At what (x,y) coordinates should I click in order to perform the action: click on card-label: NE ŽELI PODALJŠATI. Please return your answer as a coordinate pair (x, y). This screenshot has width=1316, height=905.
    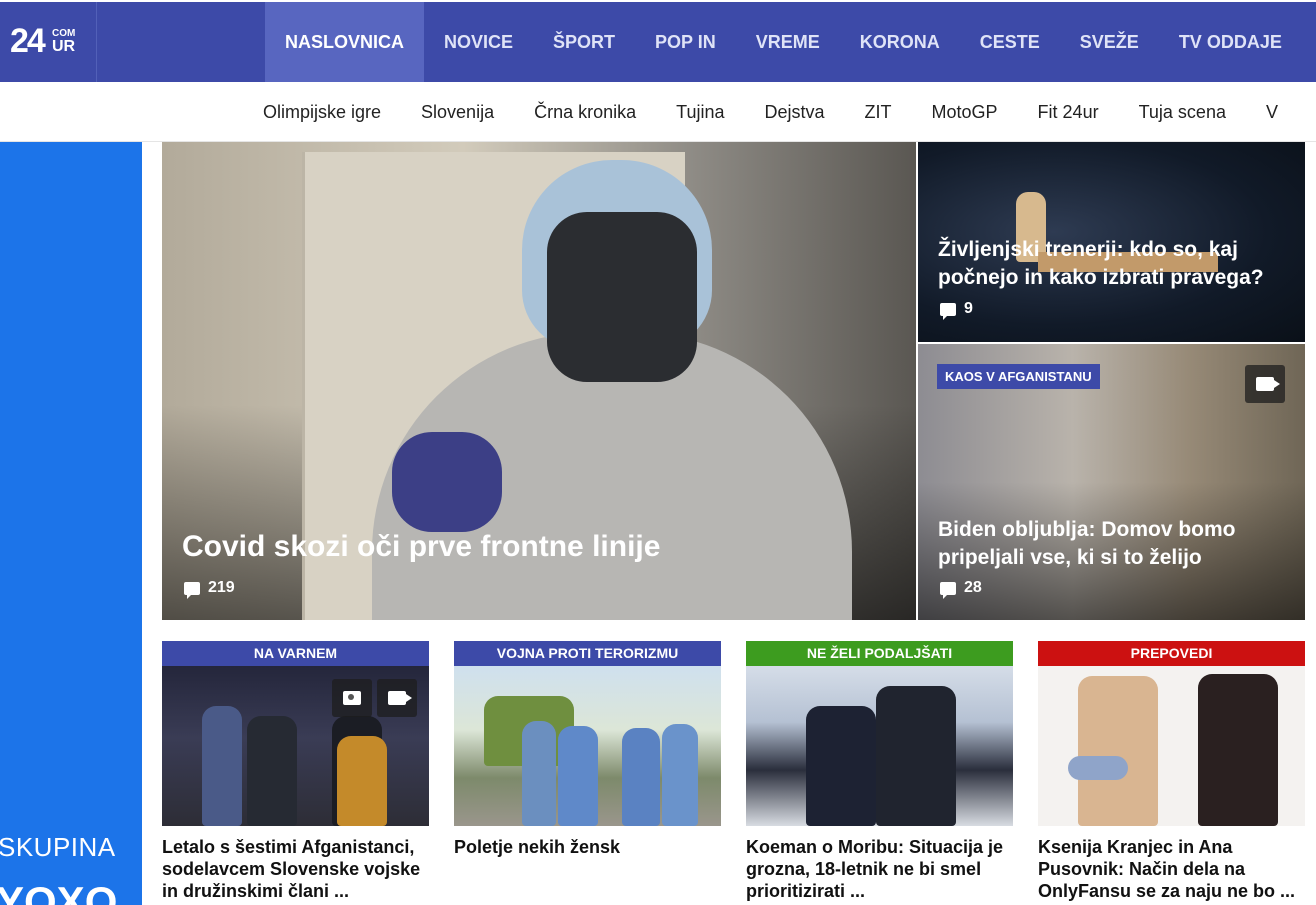
    Looking at the image, I should click on (879, 653).